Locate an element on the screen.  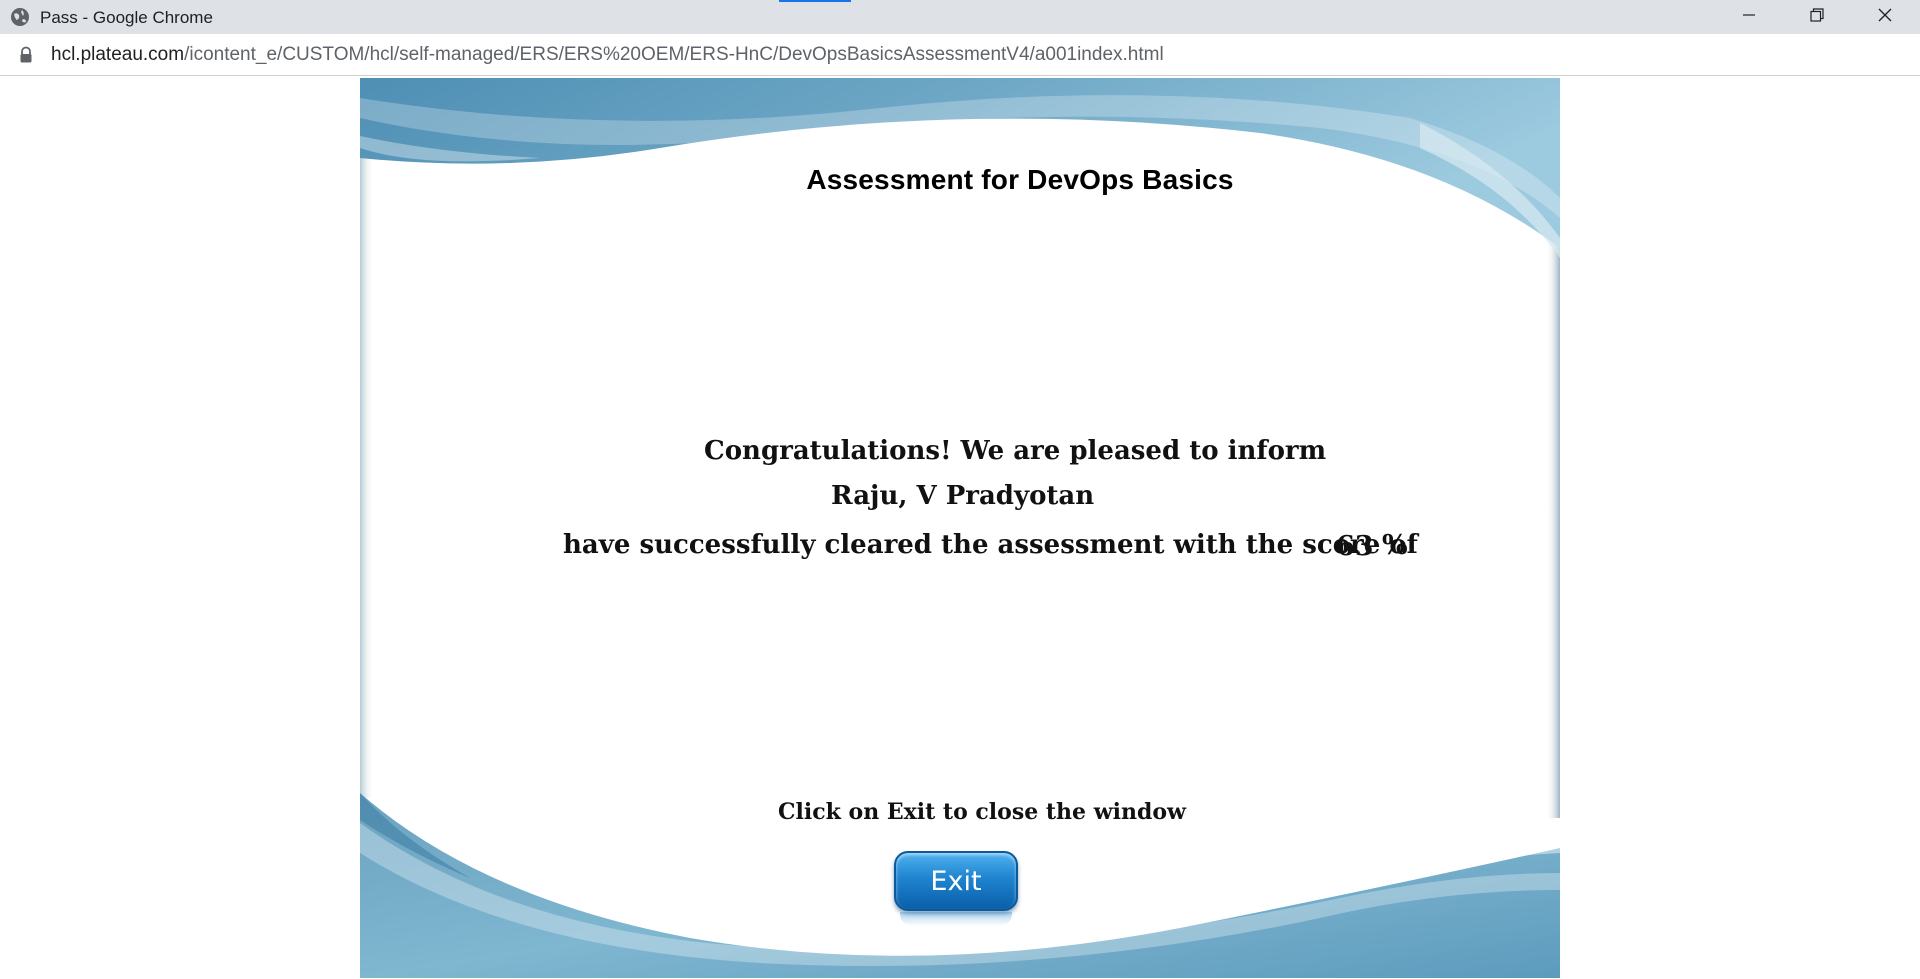
close-icon is located at coordinates (1885, 17).